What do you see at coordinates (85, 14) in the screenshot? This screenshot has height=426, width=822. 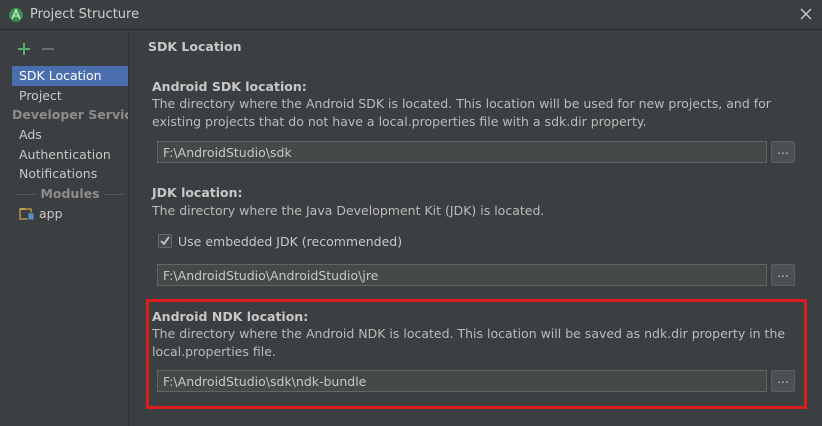 I see `window-title: Project Structure` at bounding box center [85, 14].